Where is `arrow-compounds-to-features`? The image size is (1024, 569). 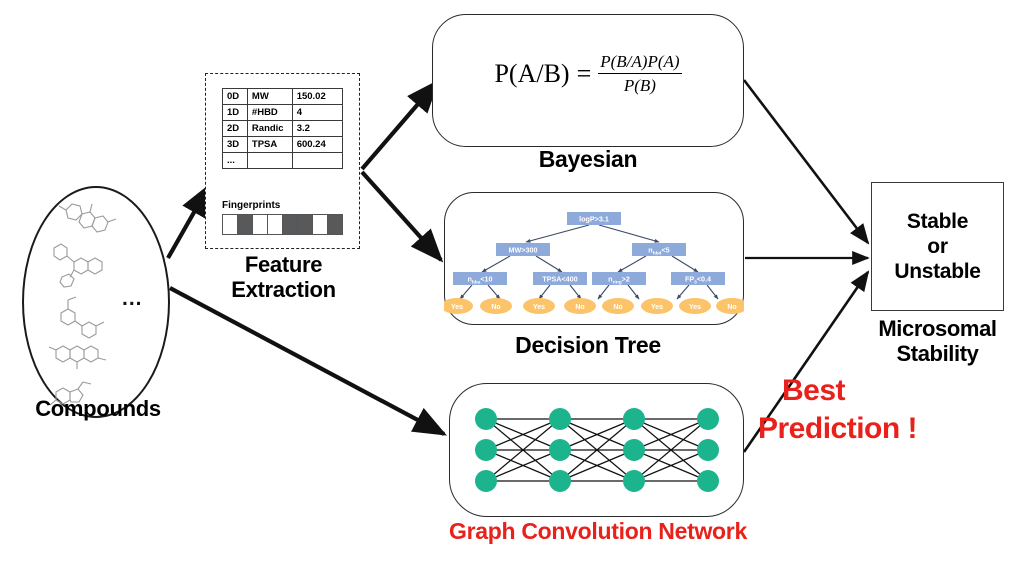
arrow-compounds-to-features is located at coordinates (188, 221).